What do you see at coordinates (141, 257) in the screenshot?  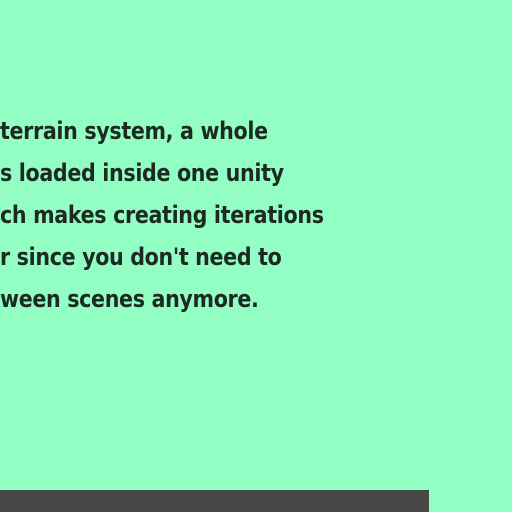 I see `paragraph-line-4: r since you don't need to` at bounding box center [141, 257].